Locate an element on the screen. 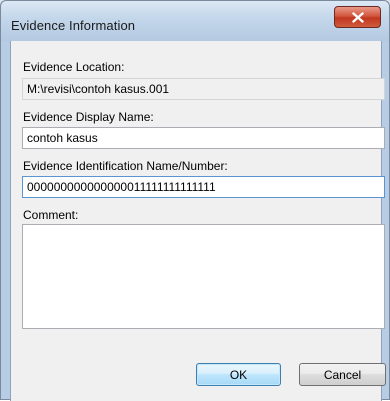 Image resolution: width=390 pixels, height=401 pixels. close-button is located at coordinates (357, 17).